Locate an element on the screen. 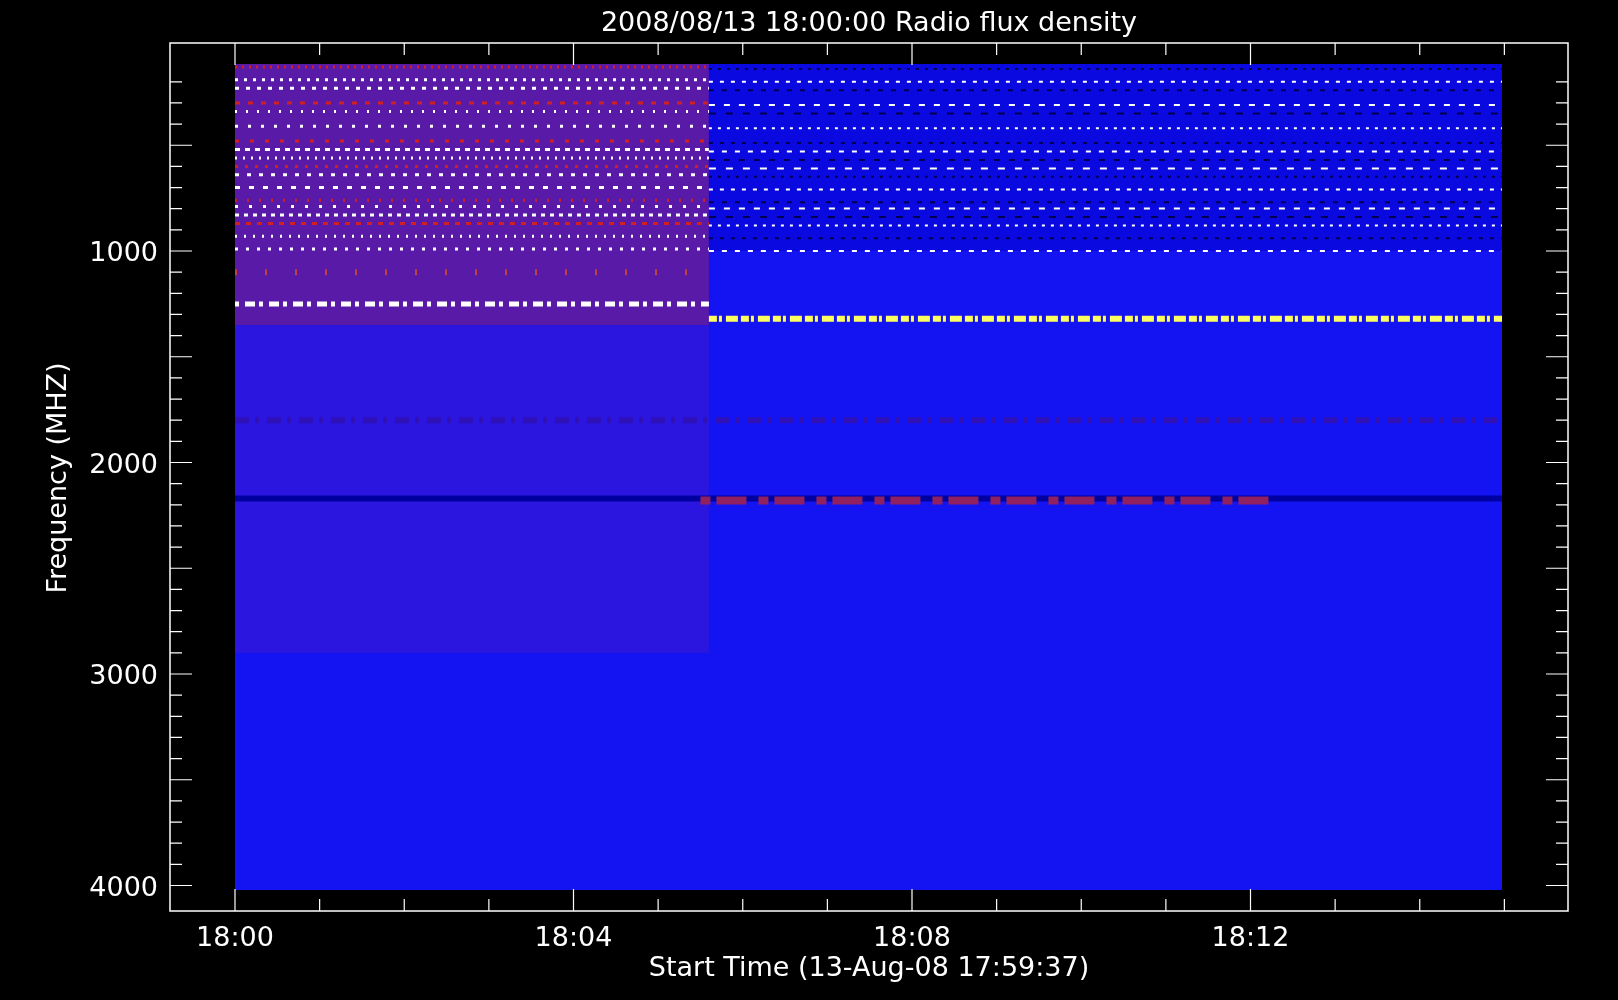  y-tick-label: 4000 is located at coordinates (123, 886).